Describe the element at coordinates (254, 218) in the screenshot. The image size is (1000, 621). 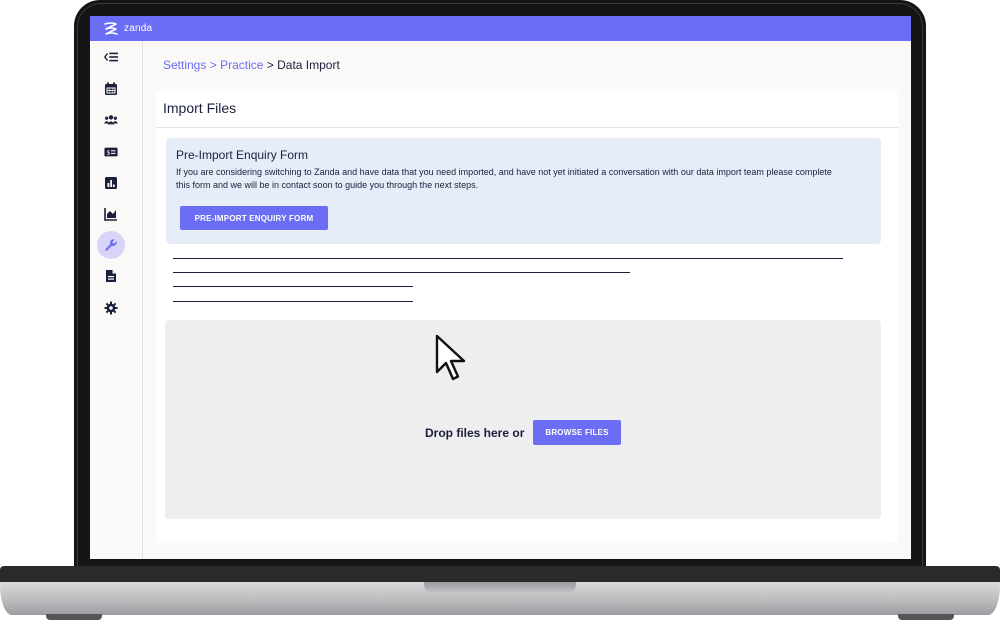
I see `pre-import-enquiry-form-button: PRE-IMPORT ENQUIRY FORM` at that location.